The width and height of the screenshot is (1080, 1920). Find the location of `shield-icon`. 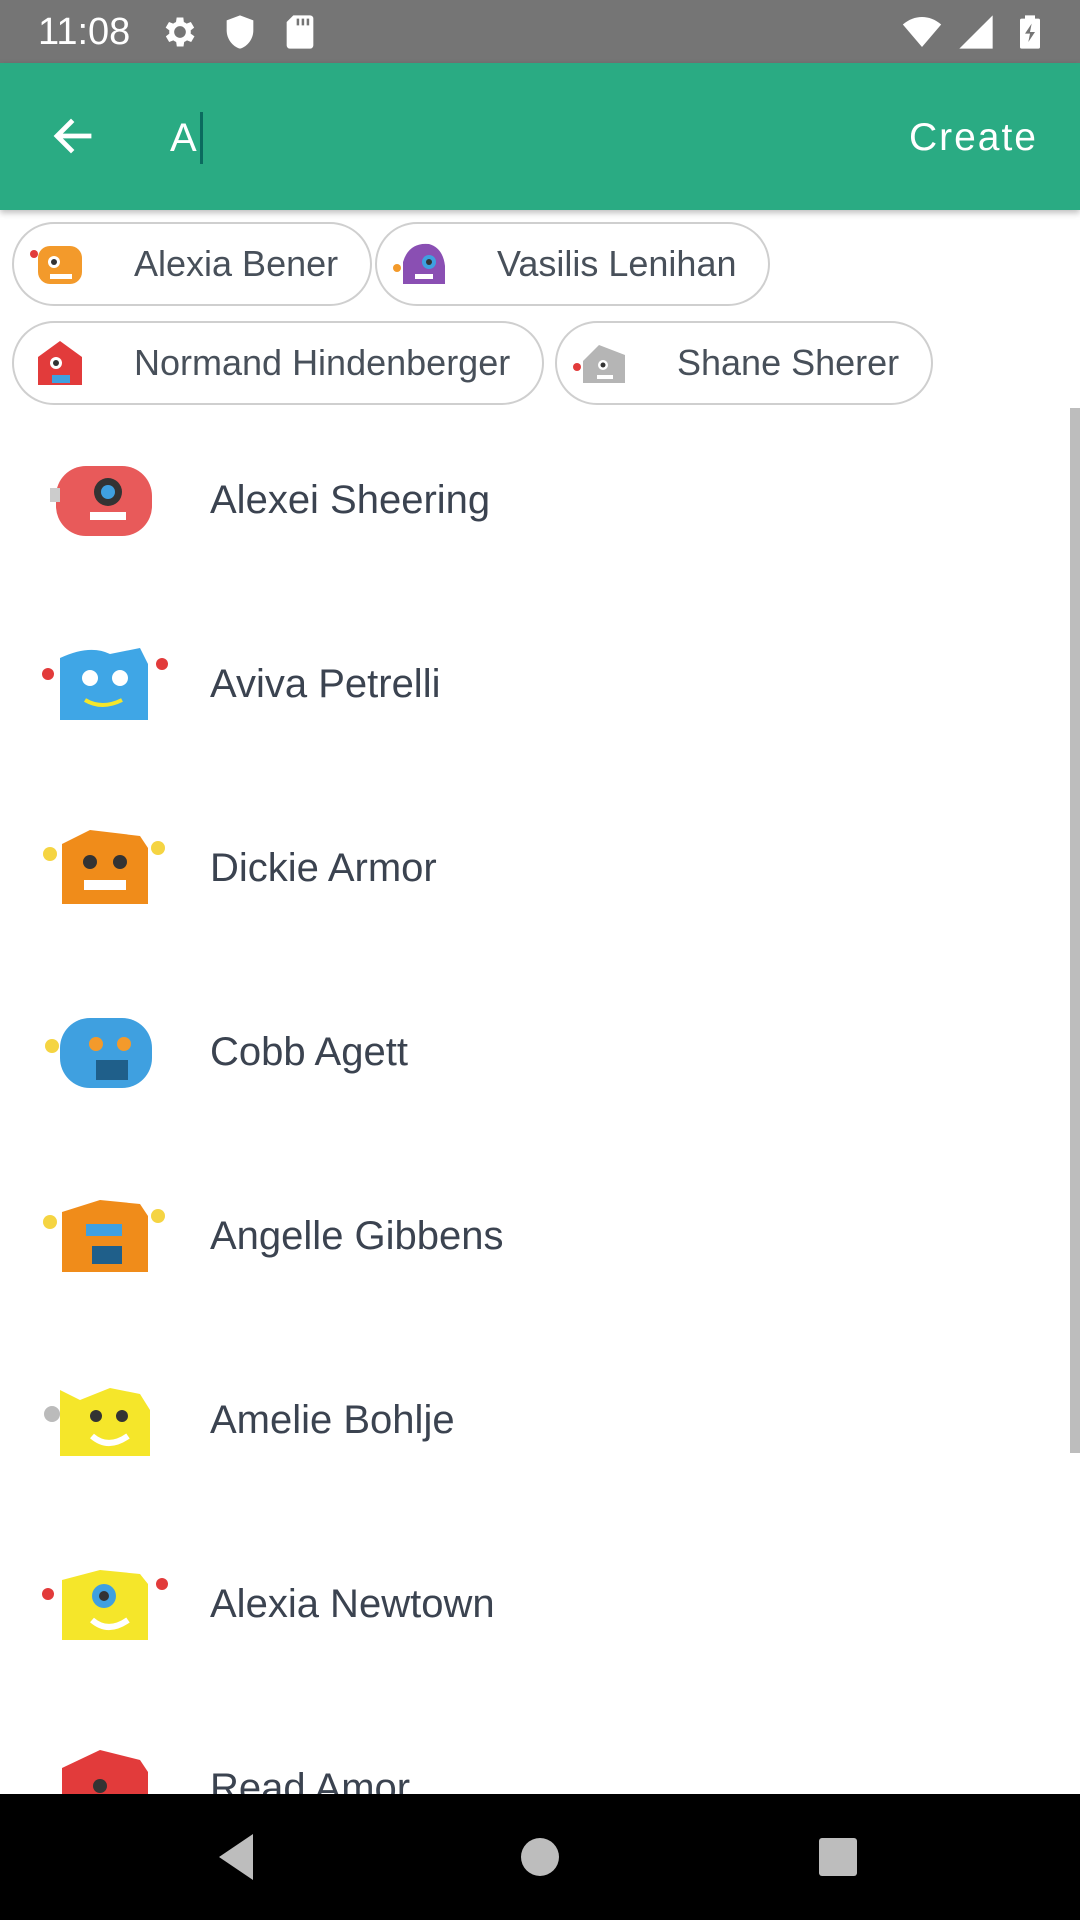

shield-icon is located at coordinates (240, 32).